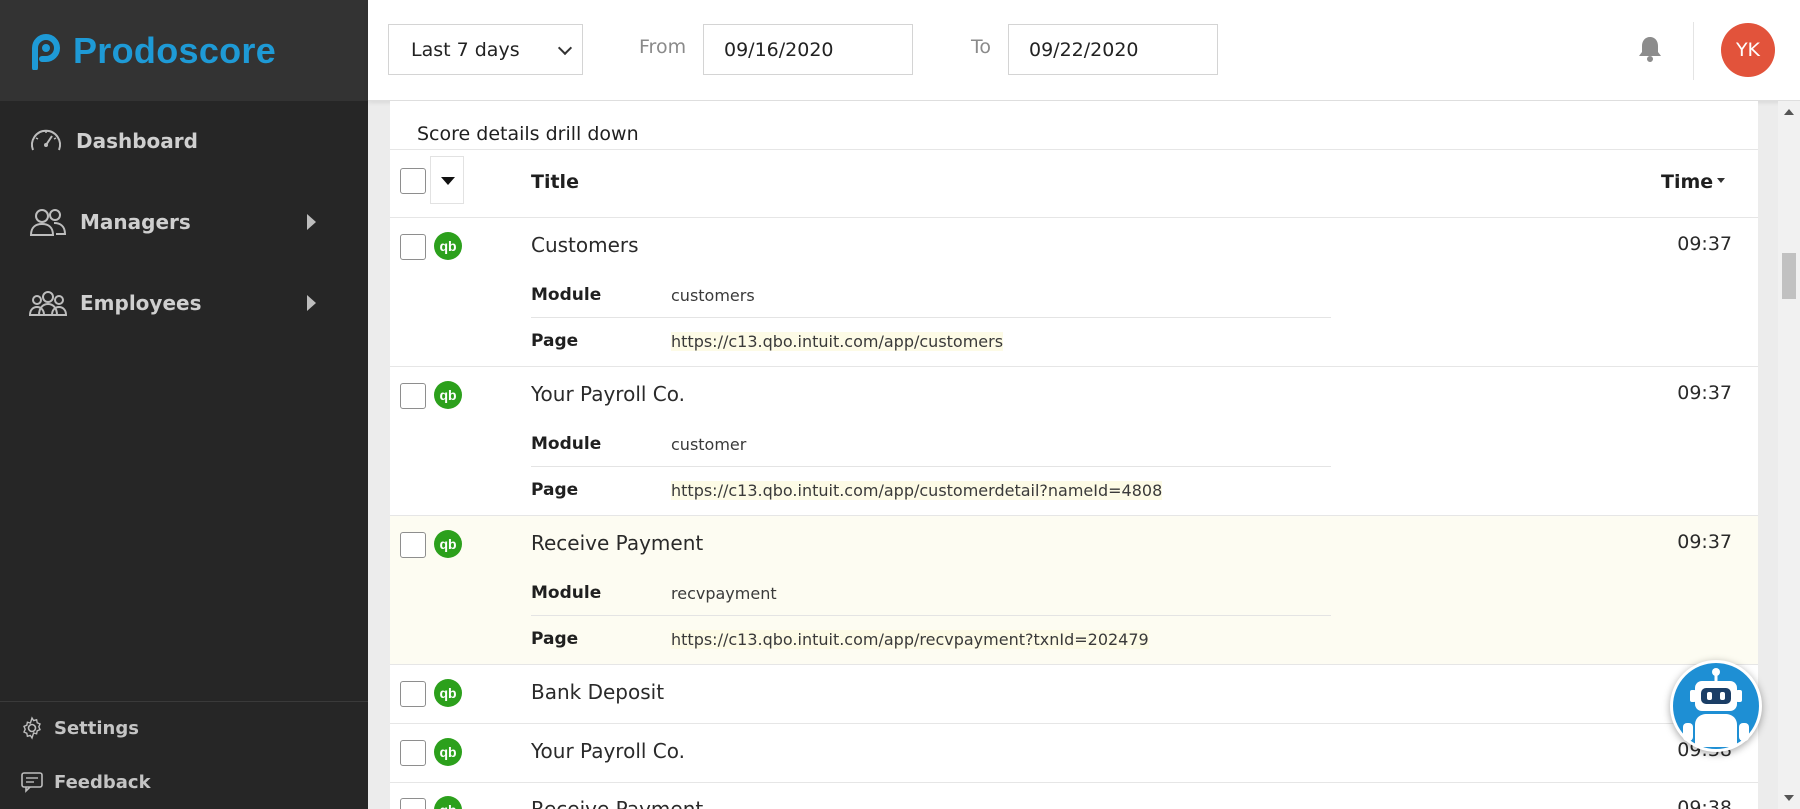 This screenshot has width=1800, height=809. What do you see at coordinates (1789, 798) in the screenshot?
I see `scroll-down-arrow-icon` at bounding box center [1789, 798].